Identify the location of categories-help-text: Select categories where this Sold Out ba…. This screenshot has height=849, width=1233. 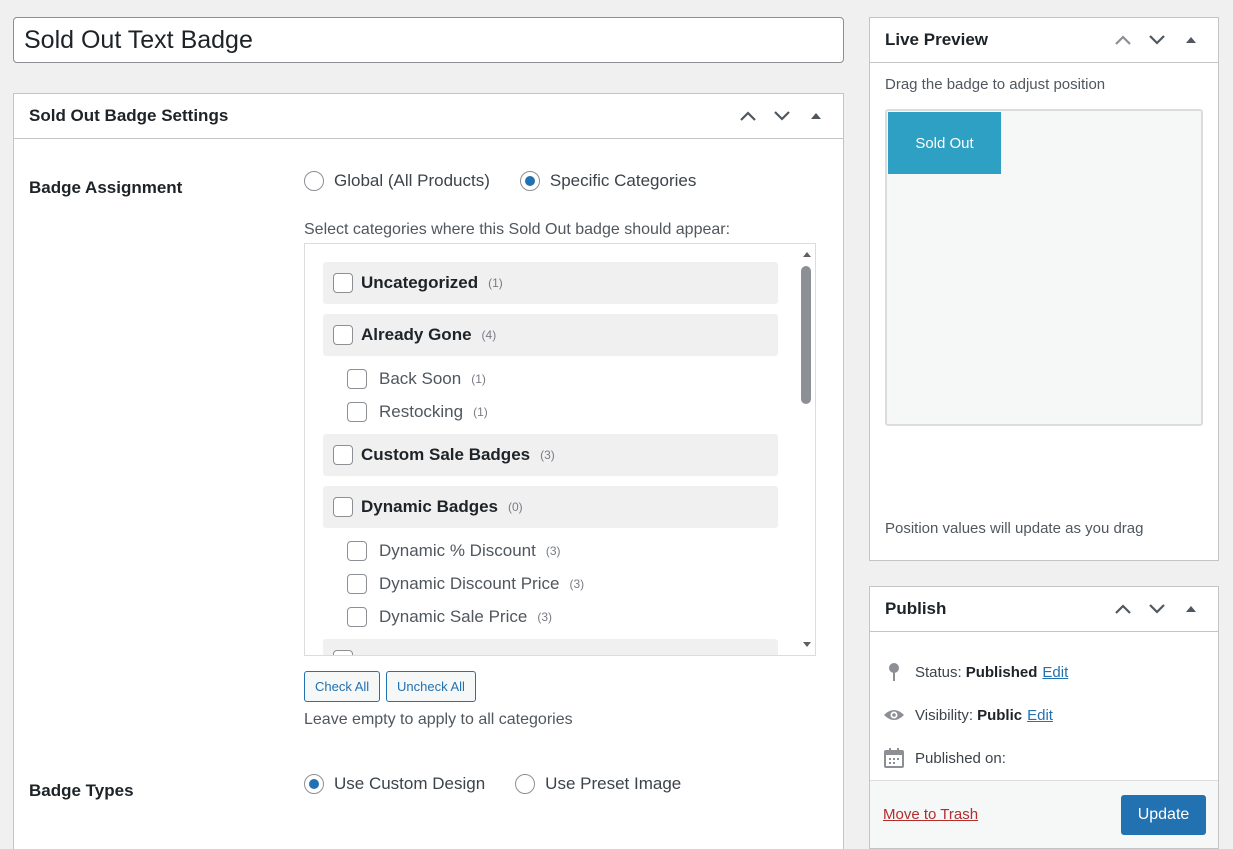
(517, 229).